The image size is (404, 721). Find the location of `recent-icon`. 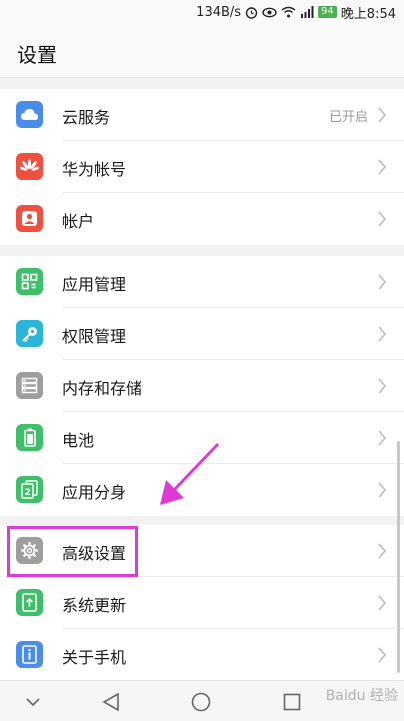

recent-icon is located at coordinates (292, 702).